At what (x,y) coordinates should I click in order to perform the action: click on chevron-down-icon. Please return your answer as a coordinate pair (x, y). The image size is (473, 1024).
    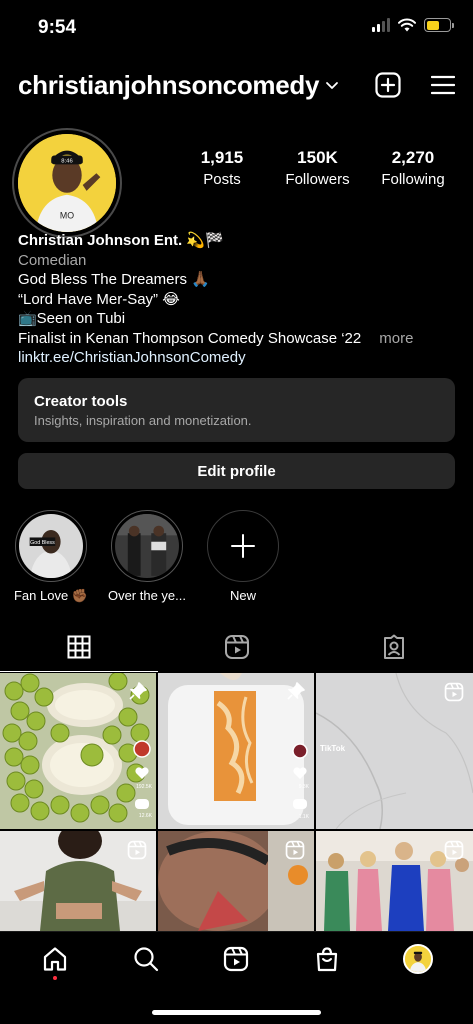
    Looking at the image, I should click on (332, 86).